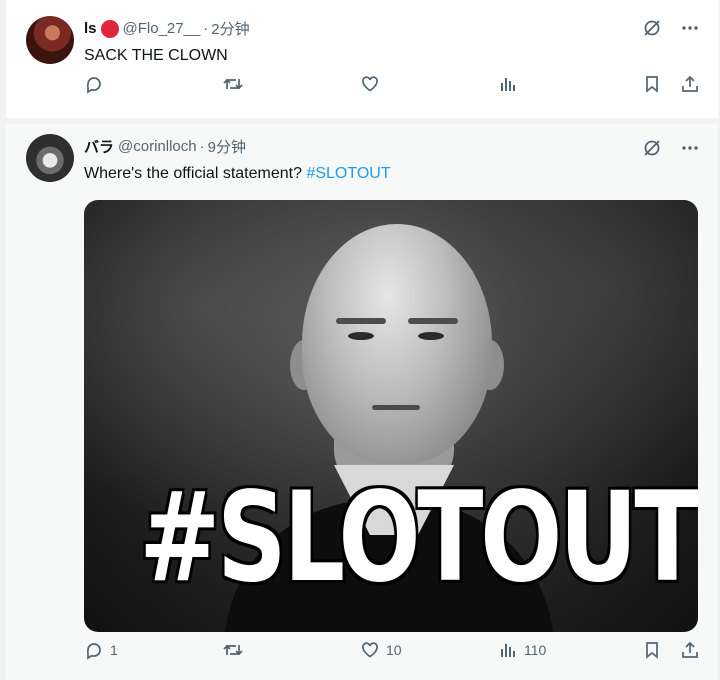  I want to click on reply-button: 1, so click(101, 650).